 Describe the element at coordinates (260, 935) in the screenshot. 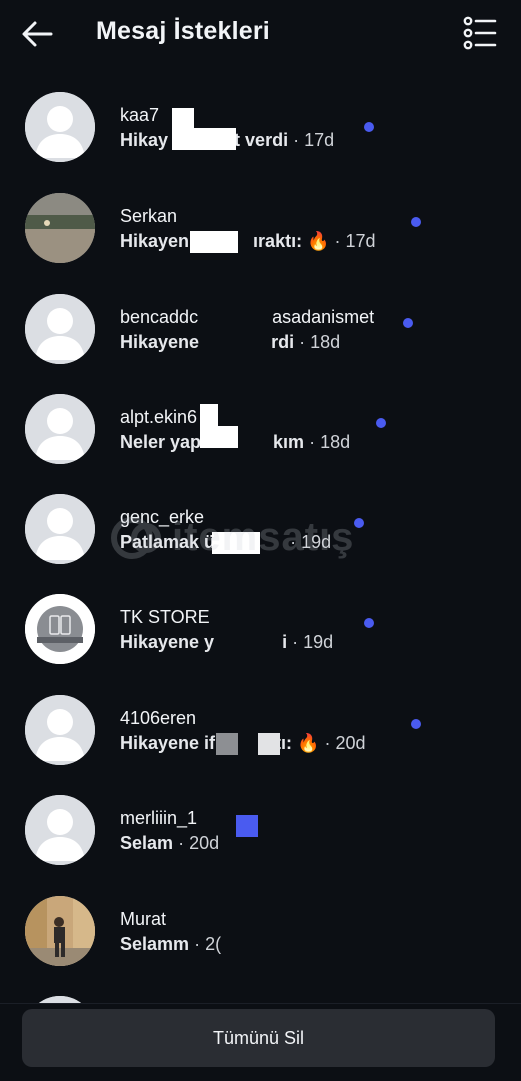

I see `request-row: Murat Selamm · 2(` at that location.